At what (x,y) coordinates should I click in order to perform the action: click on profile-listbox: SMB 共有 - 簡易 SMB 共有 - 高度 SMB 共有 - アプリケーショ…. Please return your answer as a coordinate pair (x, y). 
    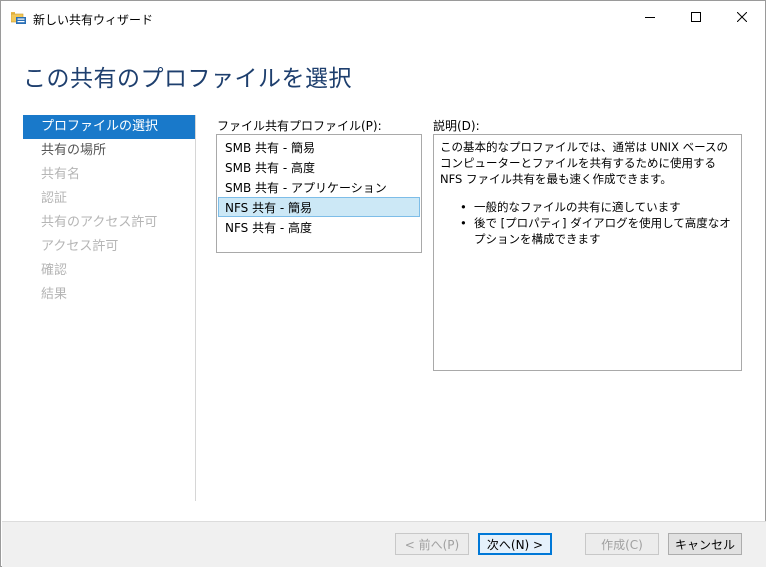
    Looking at the image, I should click on (319, 193).